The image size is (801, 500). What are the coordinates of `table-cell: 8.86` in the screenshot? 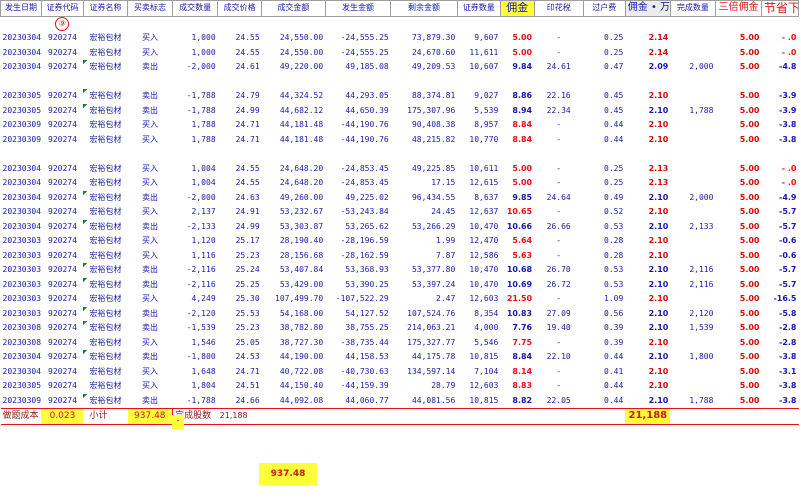 It's located at (517, 96).